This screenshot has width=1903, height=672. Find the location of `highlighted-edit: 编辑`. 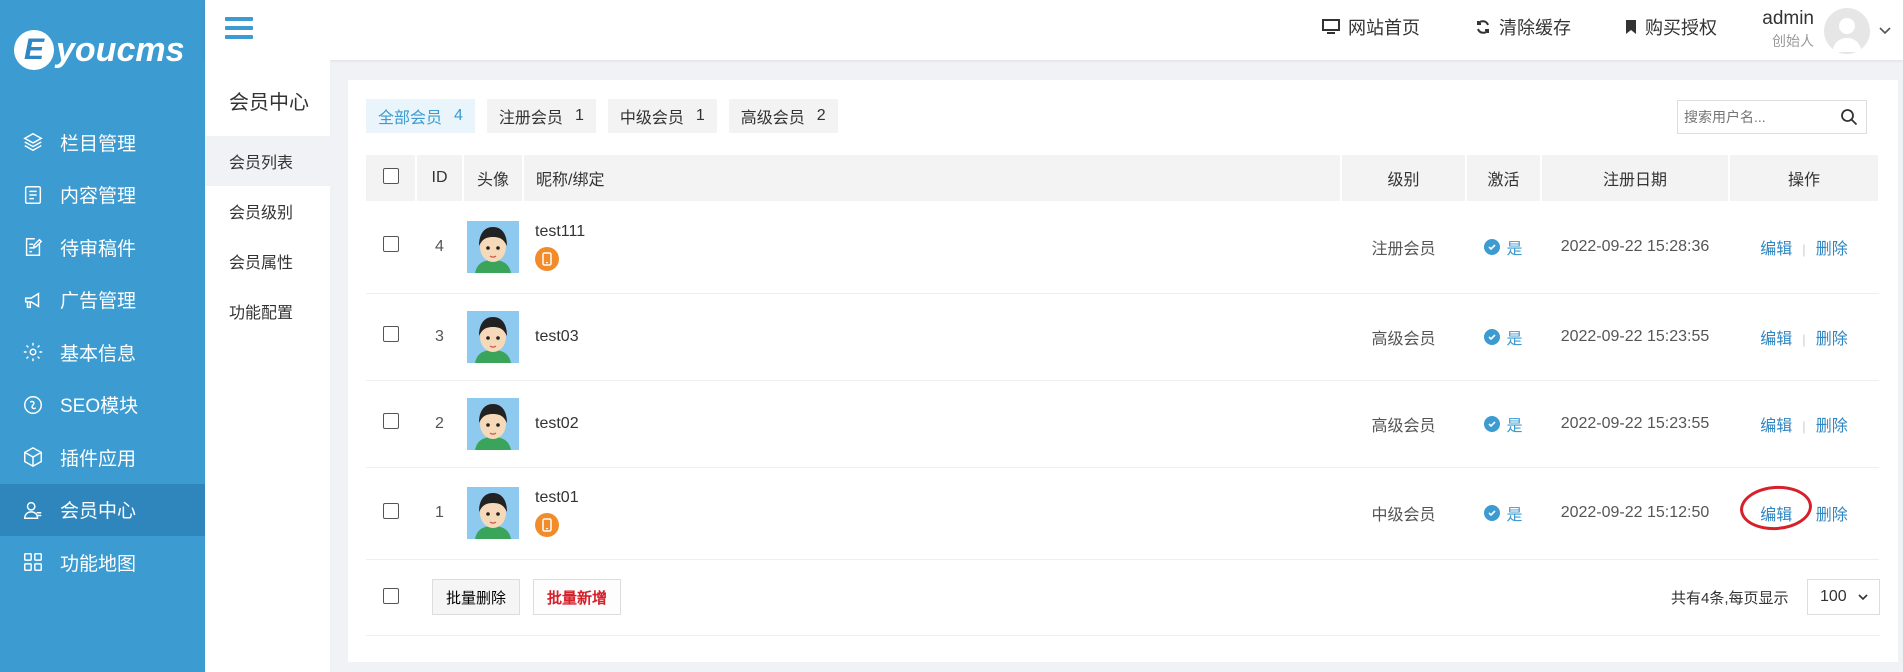

highlighted-edit: 编辑 is located at coordinates (1776, 508).